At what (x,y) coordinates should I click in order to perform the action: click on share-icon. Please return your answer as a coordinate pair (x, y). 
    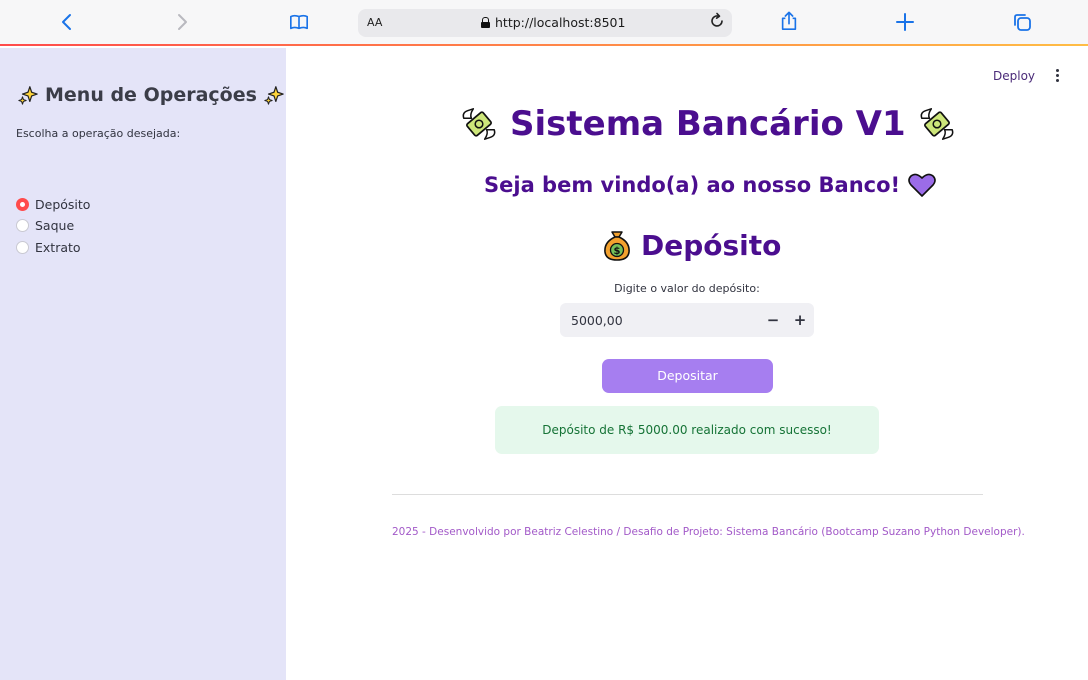
    Looking at the image, I should click on (789, 21).